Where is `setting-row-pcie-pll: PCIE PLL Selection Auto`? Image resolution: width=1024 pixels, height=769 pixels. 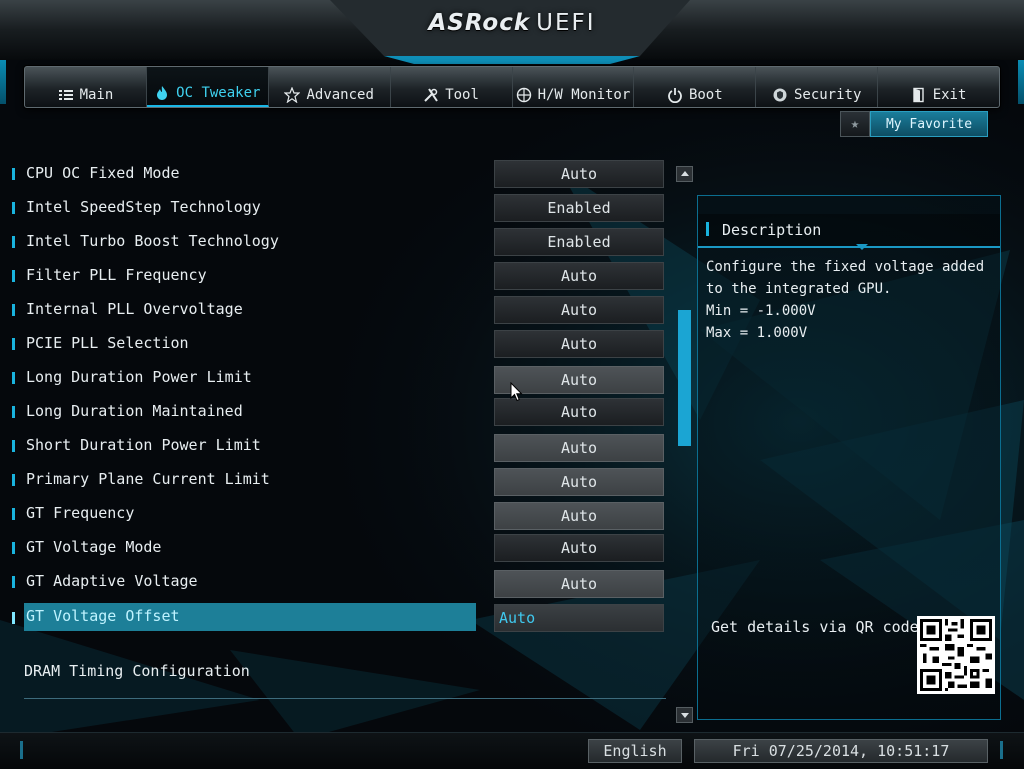
setting-row-pcie-pll: PCIE PLL Selection Auto is located at coordinates (338, 344).